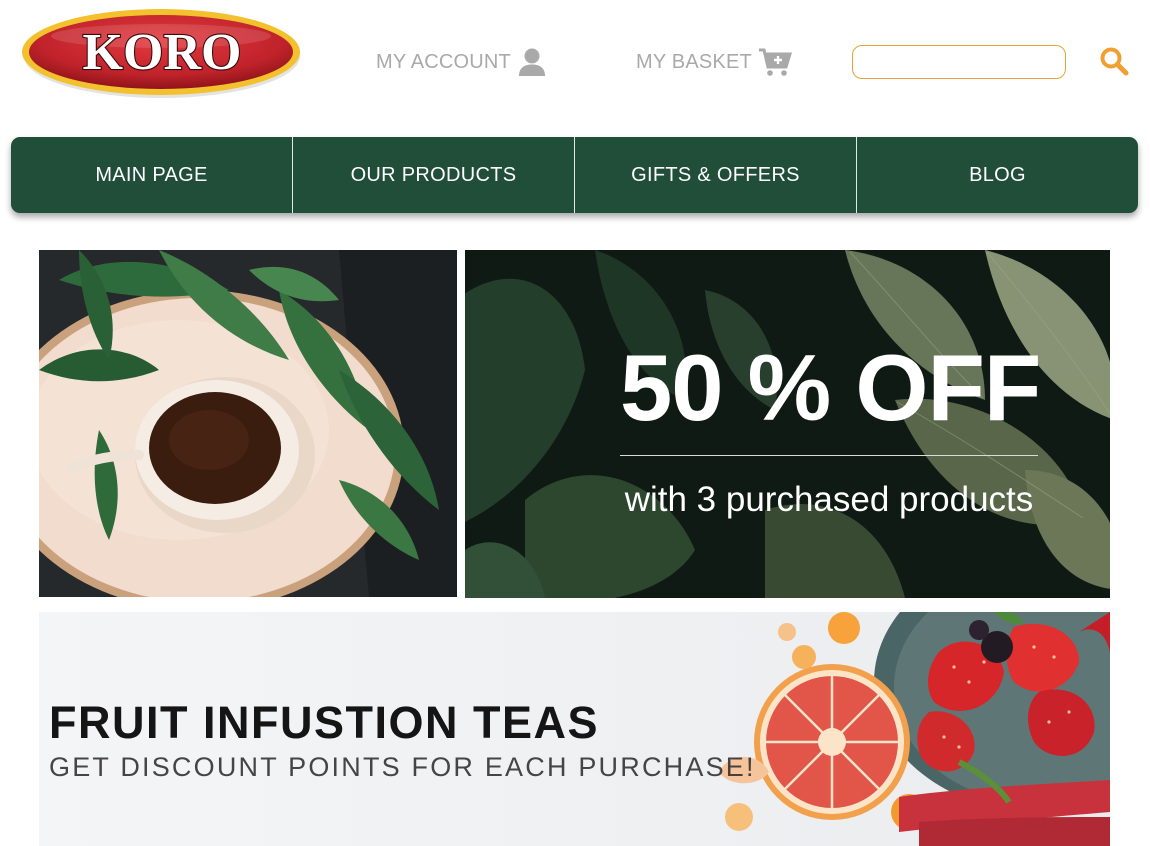 This screenshot has height=846, width=1150. Describe the element at coordinates (532, 62) in the screenshot. I see `user-icon` at that location.